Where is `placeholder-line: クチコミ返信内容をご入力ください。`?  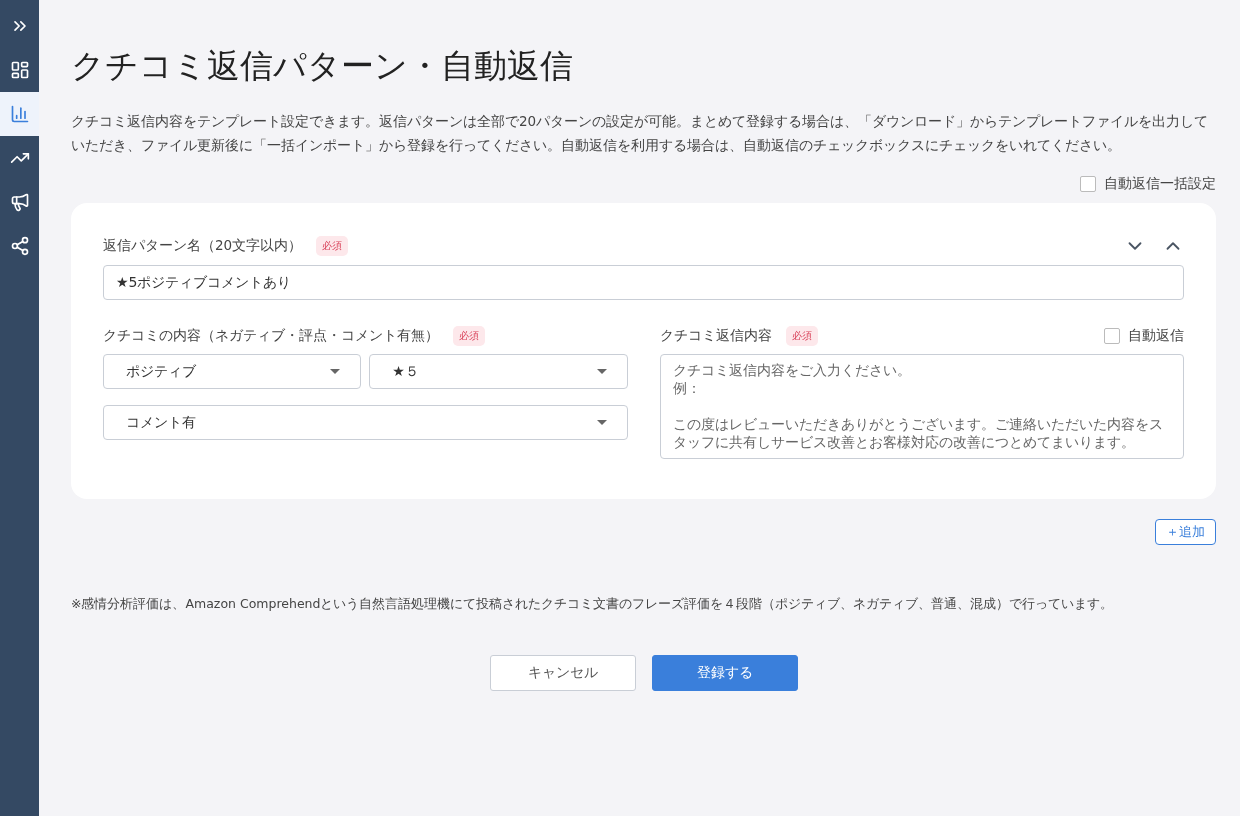
placeholder-line: クチコミ返信内容をご入力ください。 is located at coordinates (792, 370).